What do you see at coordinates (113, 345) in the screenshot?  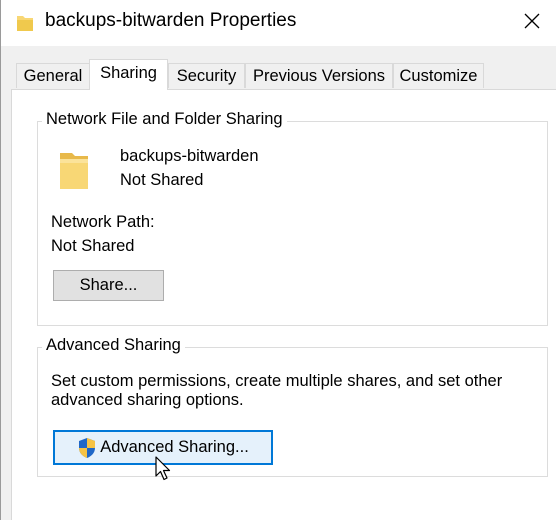 I see `advanced-sharing-legend: Advanced Sharing` at bounding box center [113, 345].